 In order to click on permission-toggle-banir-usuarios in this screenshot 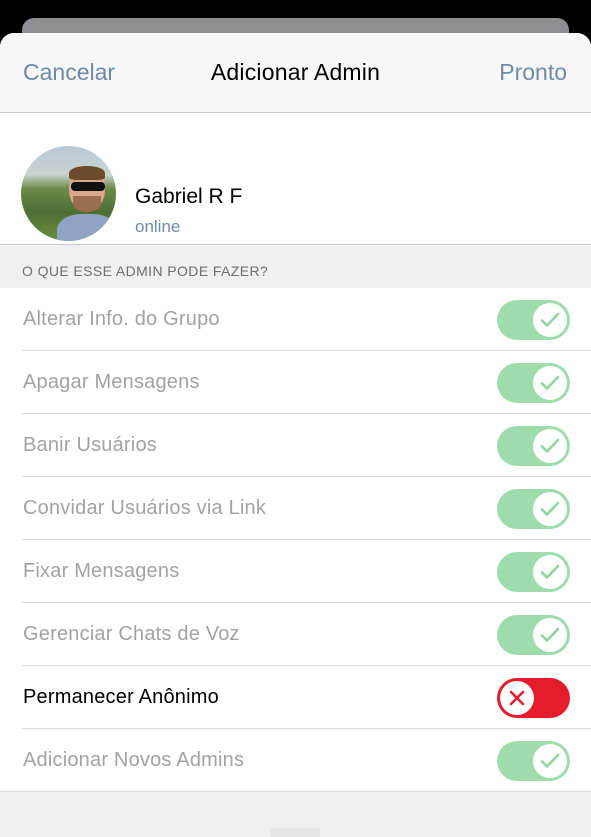, I will do `click(533, 446)`.